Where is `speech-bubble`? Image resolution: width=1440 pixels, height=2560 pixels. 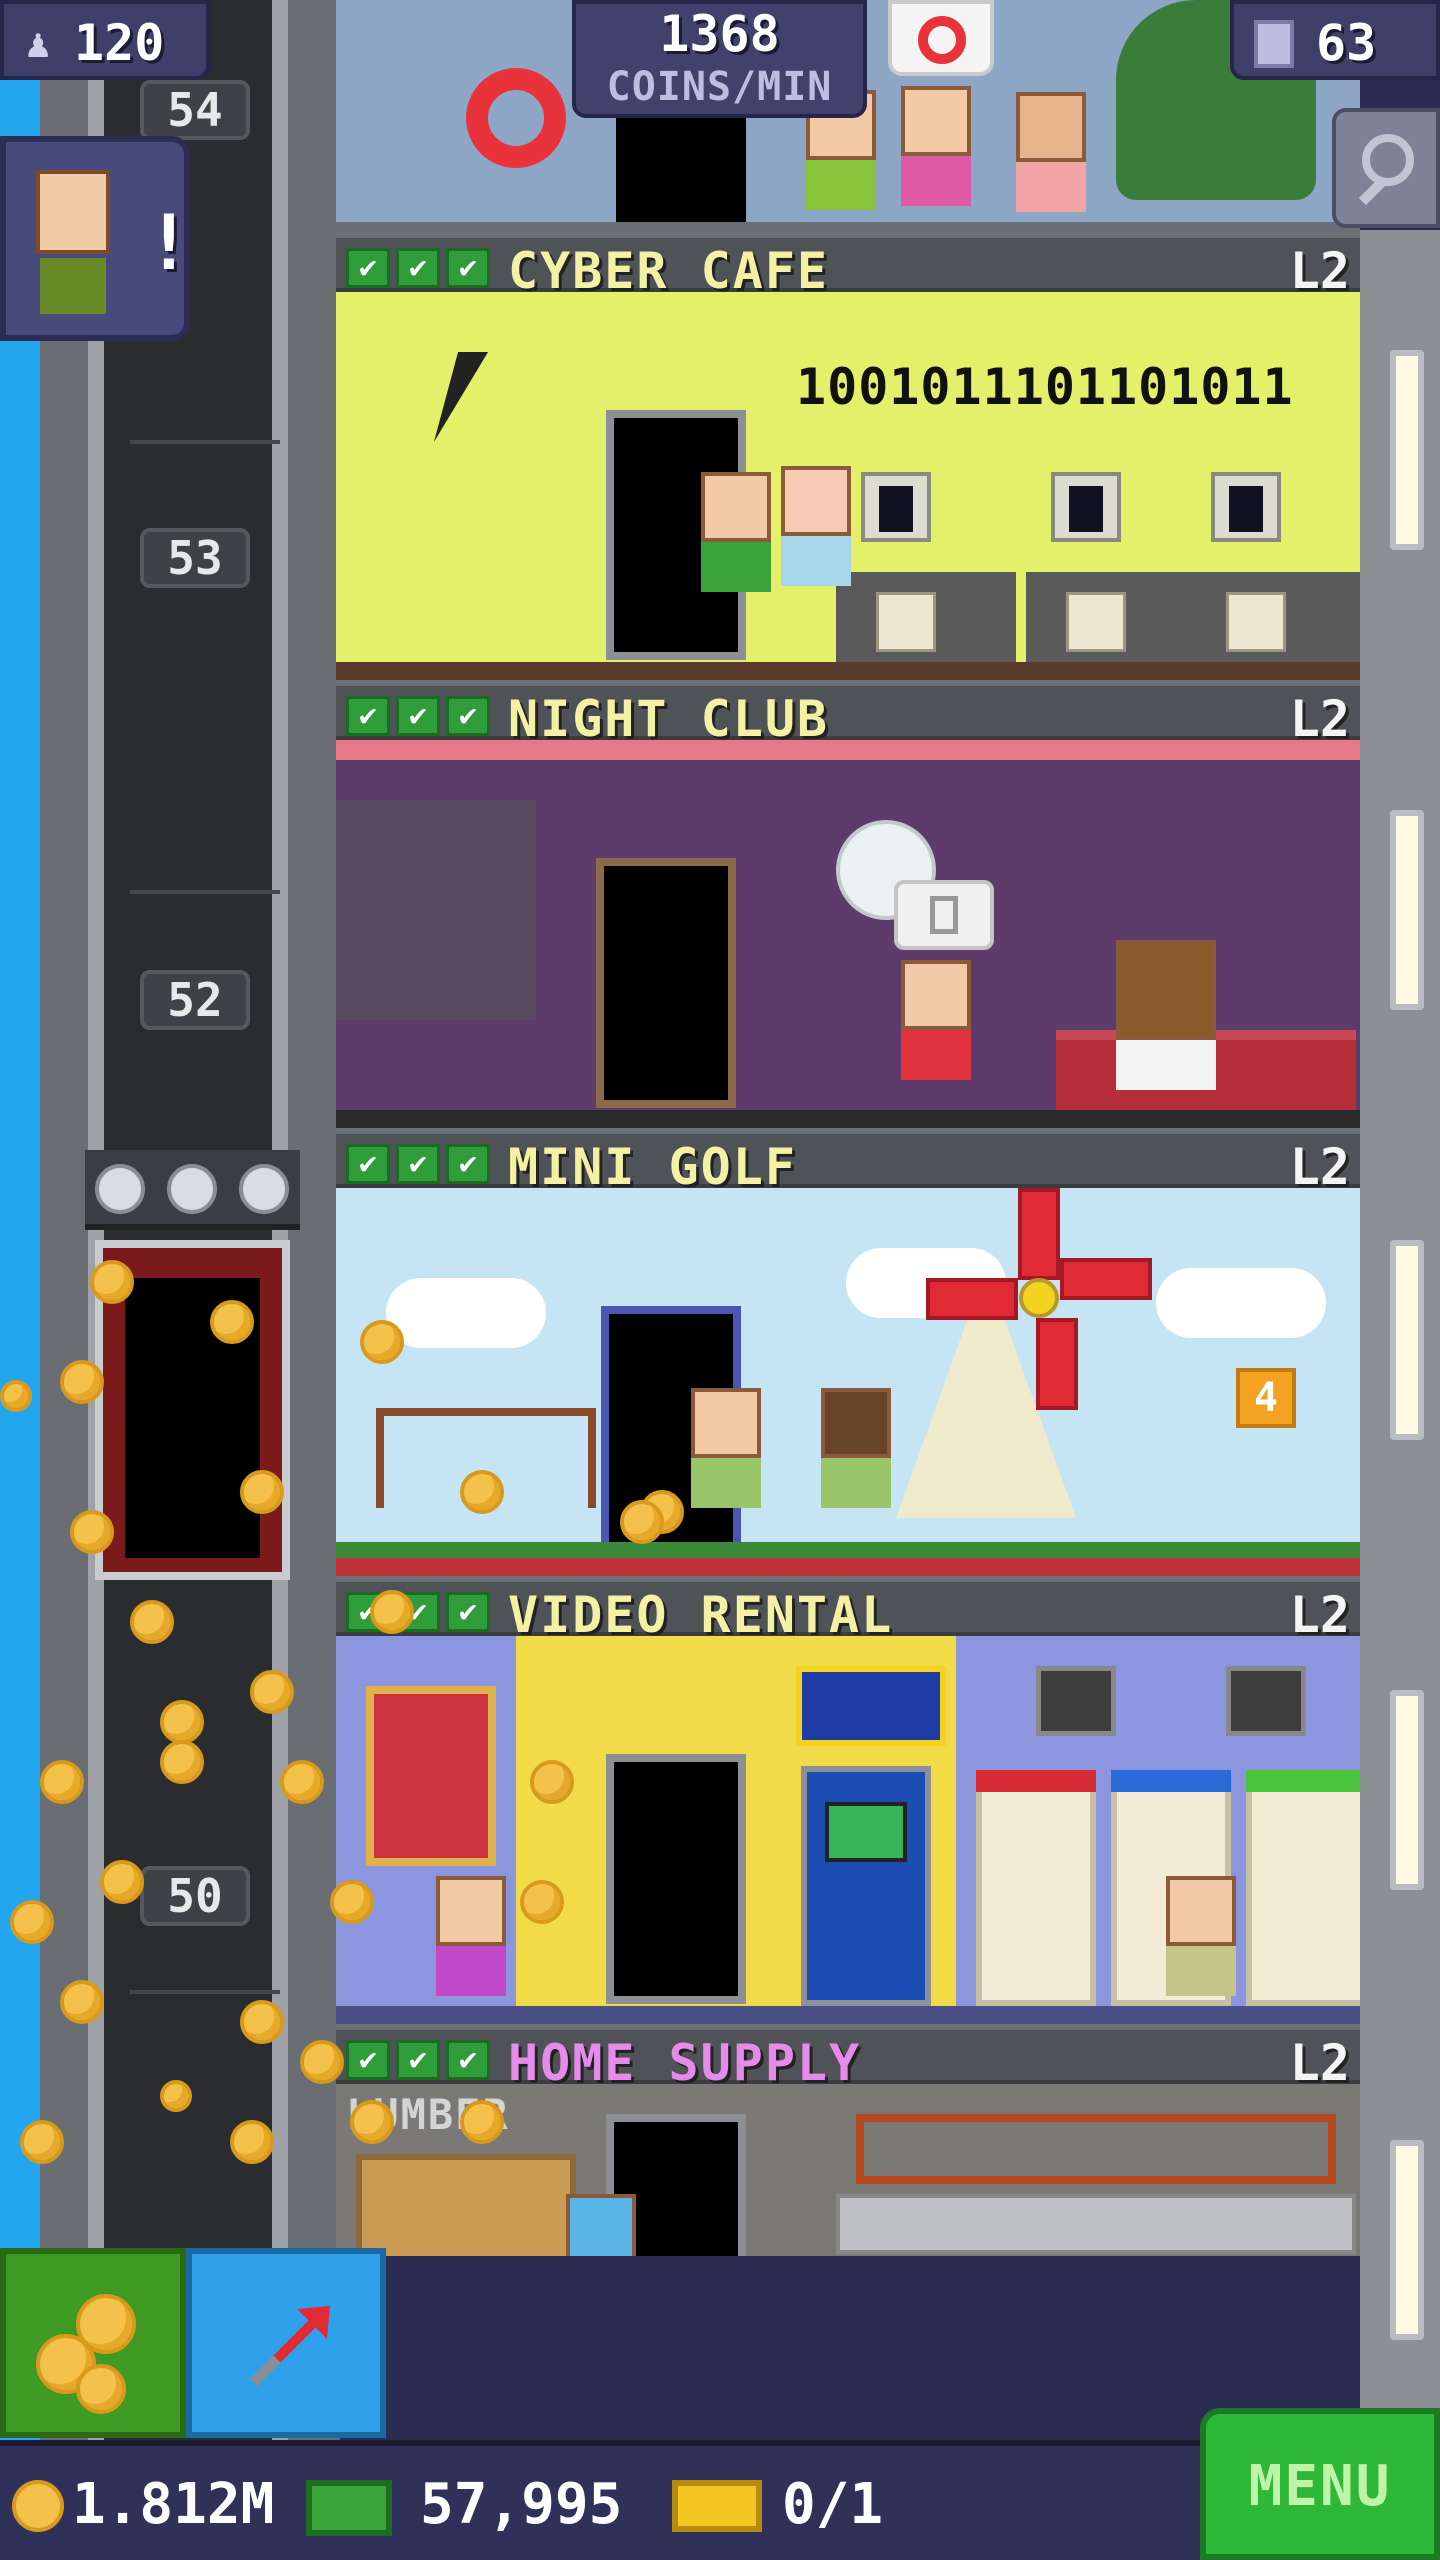
speech-bubble is located at coordinates (944, 915).